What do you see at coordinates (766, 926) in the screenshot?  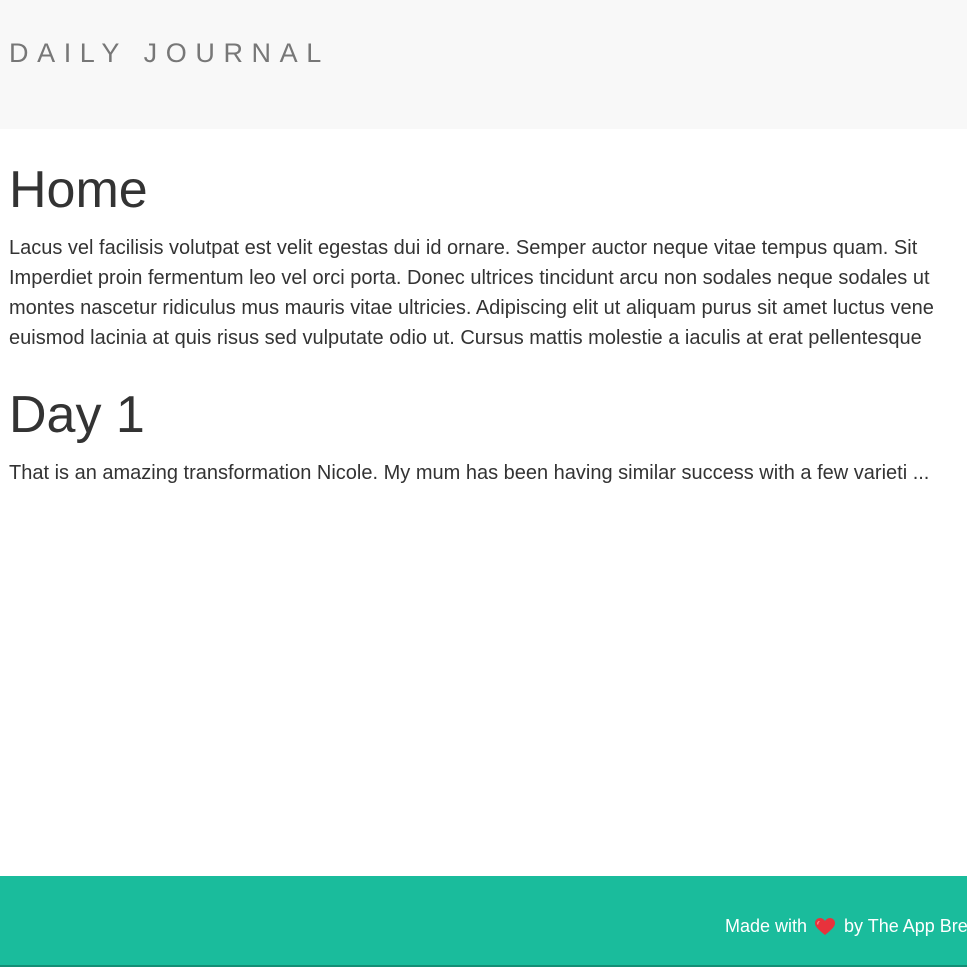 I see `made-with-label: Made with` at bounding box center [766, 926].